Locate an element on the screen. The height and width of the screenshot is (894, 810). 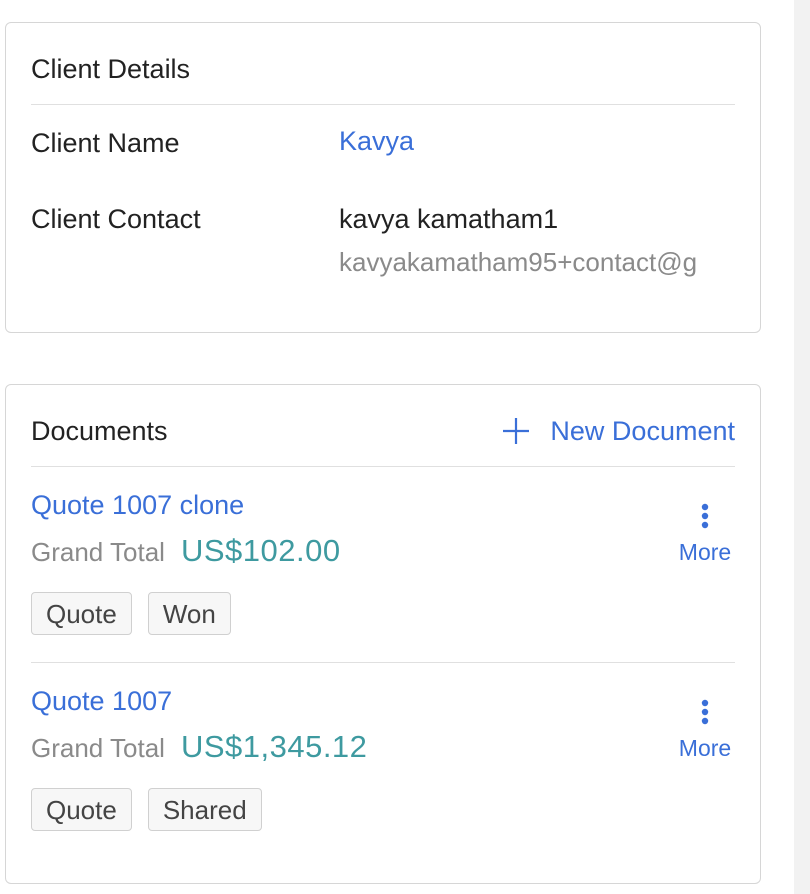
new-document-button: New Document is located at coordinates (618, 431).